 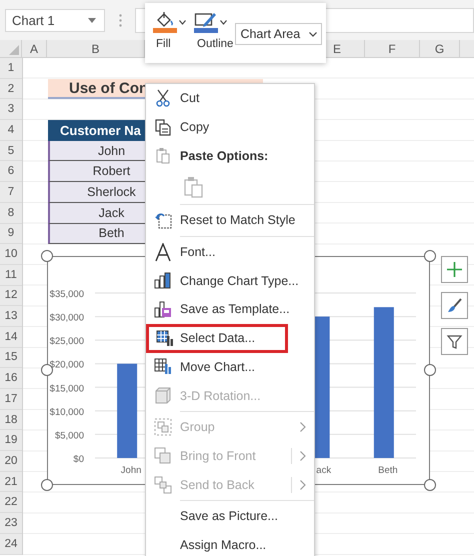 I want to click on data-table-icon, so click(x=165, y=338).